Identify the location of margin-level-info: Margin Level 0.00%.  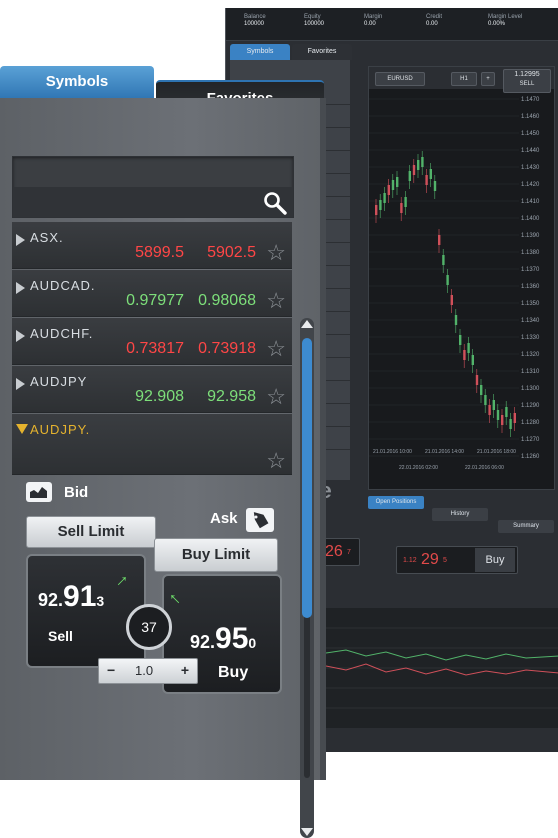
(505, 20).